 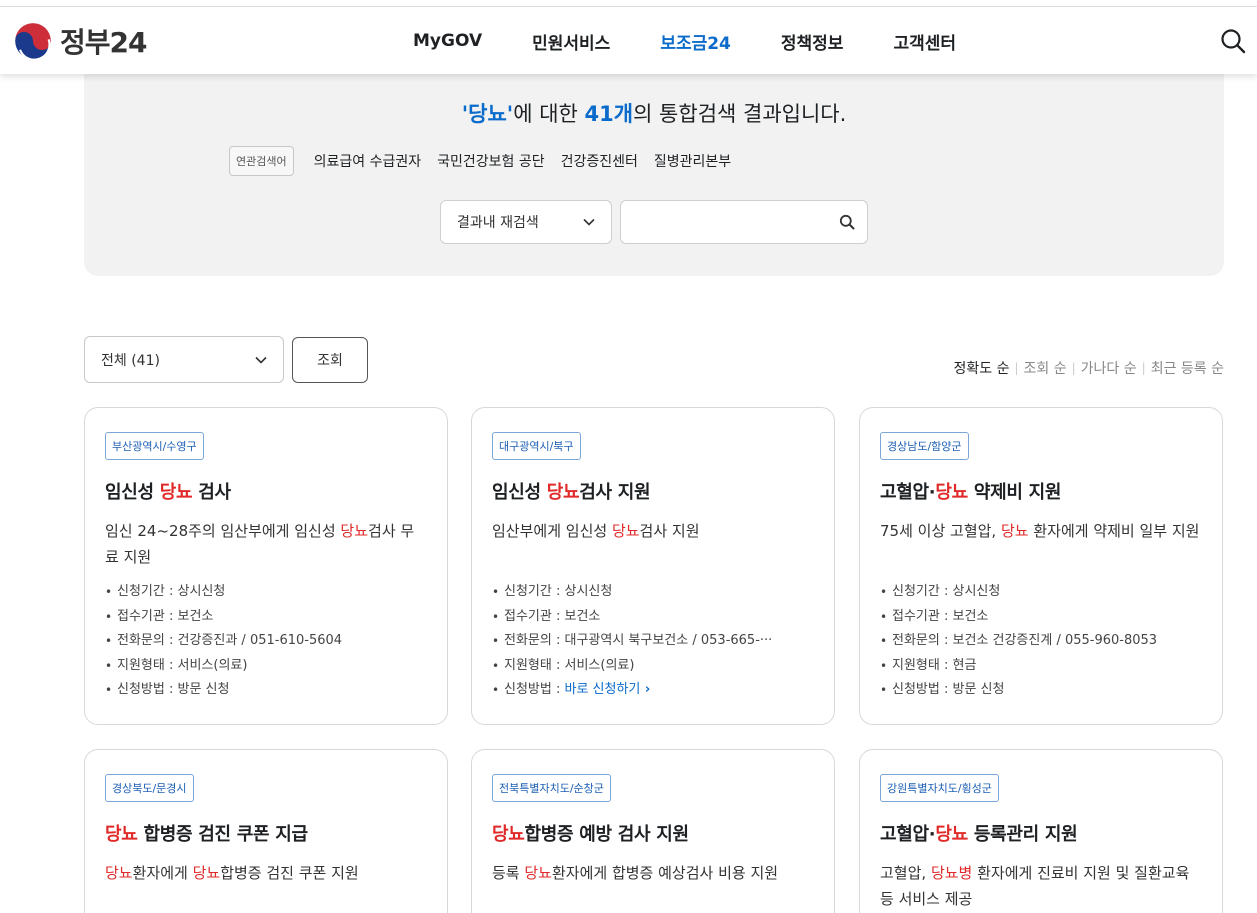 What do you see at coordinates (599, 161) in the screenshot?
I see `related-keyword: 건강증진센터` at bounding box center [599, 161].